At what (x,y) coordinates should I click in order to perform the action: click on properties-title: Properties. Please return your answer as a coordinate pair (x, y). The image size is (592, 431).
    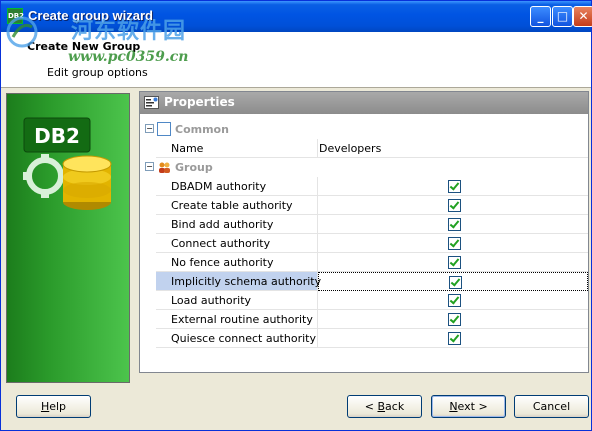
    Looking at the image, I should click on (199, 102).